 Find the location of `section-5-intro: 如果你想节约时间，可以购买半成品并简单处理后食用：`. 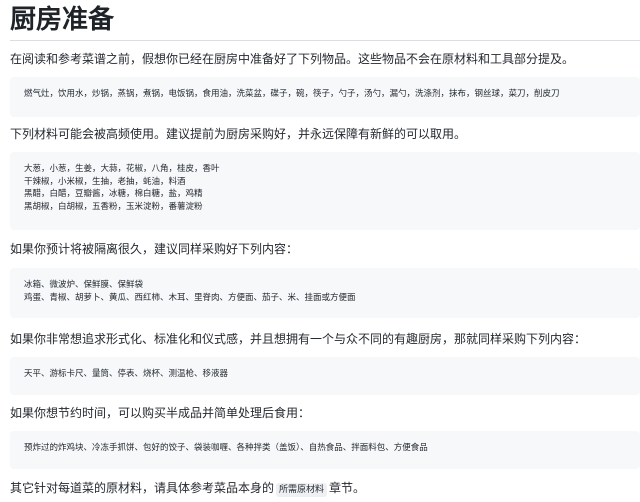

section-5-intro: 如果你想节约时间，可以购买半成品并简单处理后食用： is located at coordinates (160, 413).